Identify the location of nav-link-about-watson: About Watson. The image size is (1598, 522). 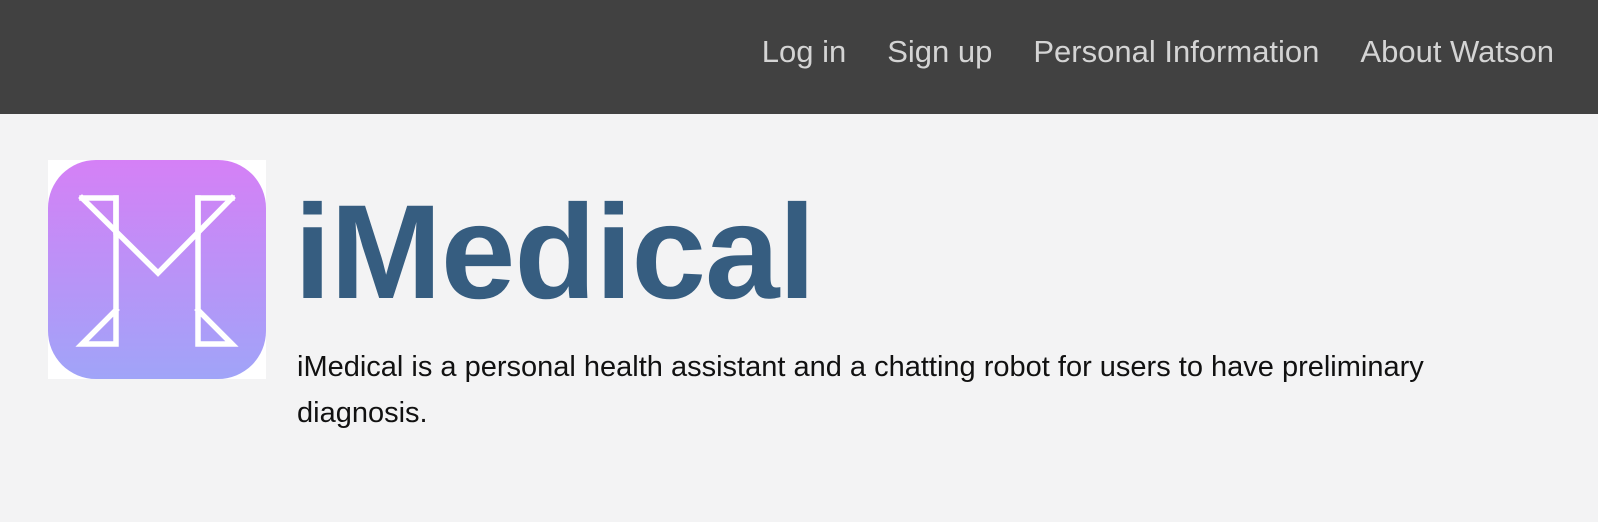
(1457, 52).